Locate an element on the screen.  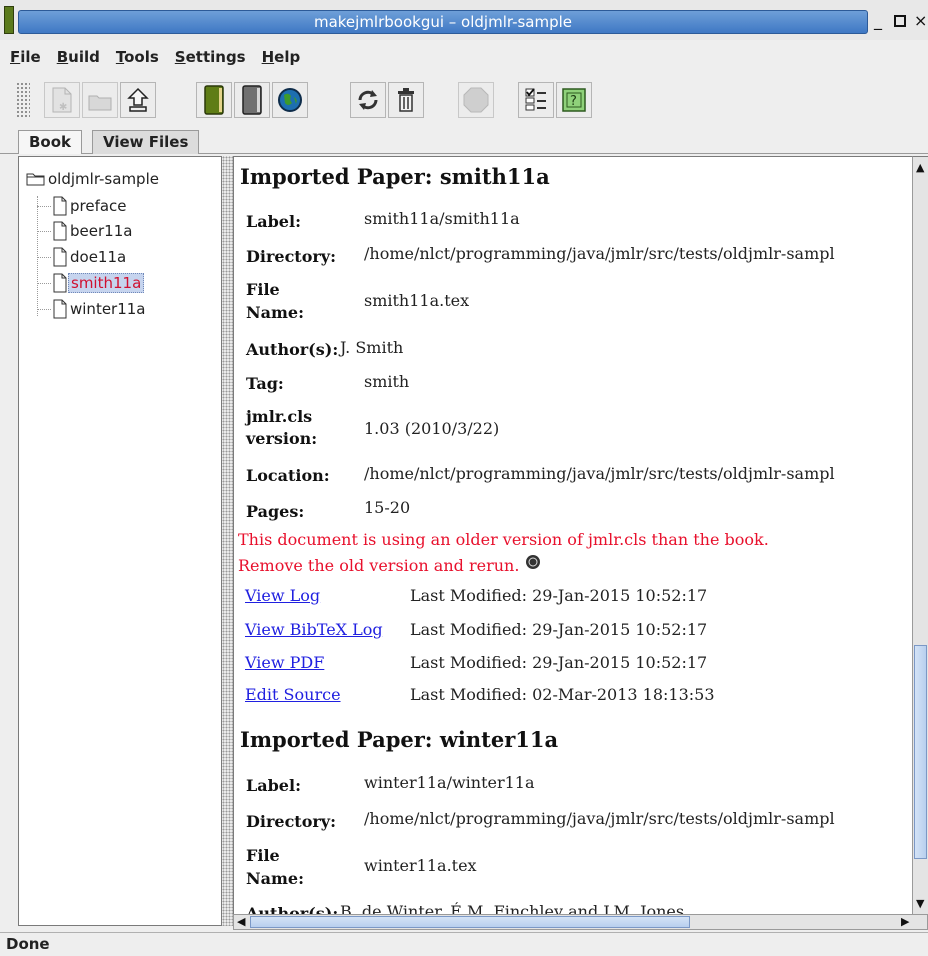
build-book-button is located at coordinates (214, 100).